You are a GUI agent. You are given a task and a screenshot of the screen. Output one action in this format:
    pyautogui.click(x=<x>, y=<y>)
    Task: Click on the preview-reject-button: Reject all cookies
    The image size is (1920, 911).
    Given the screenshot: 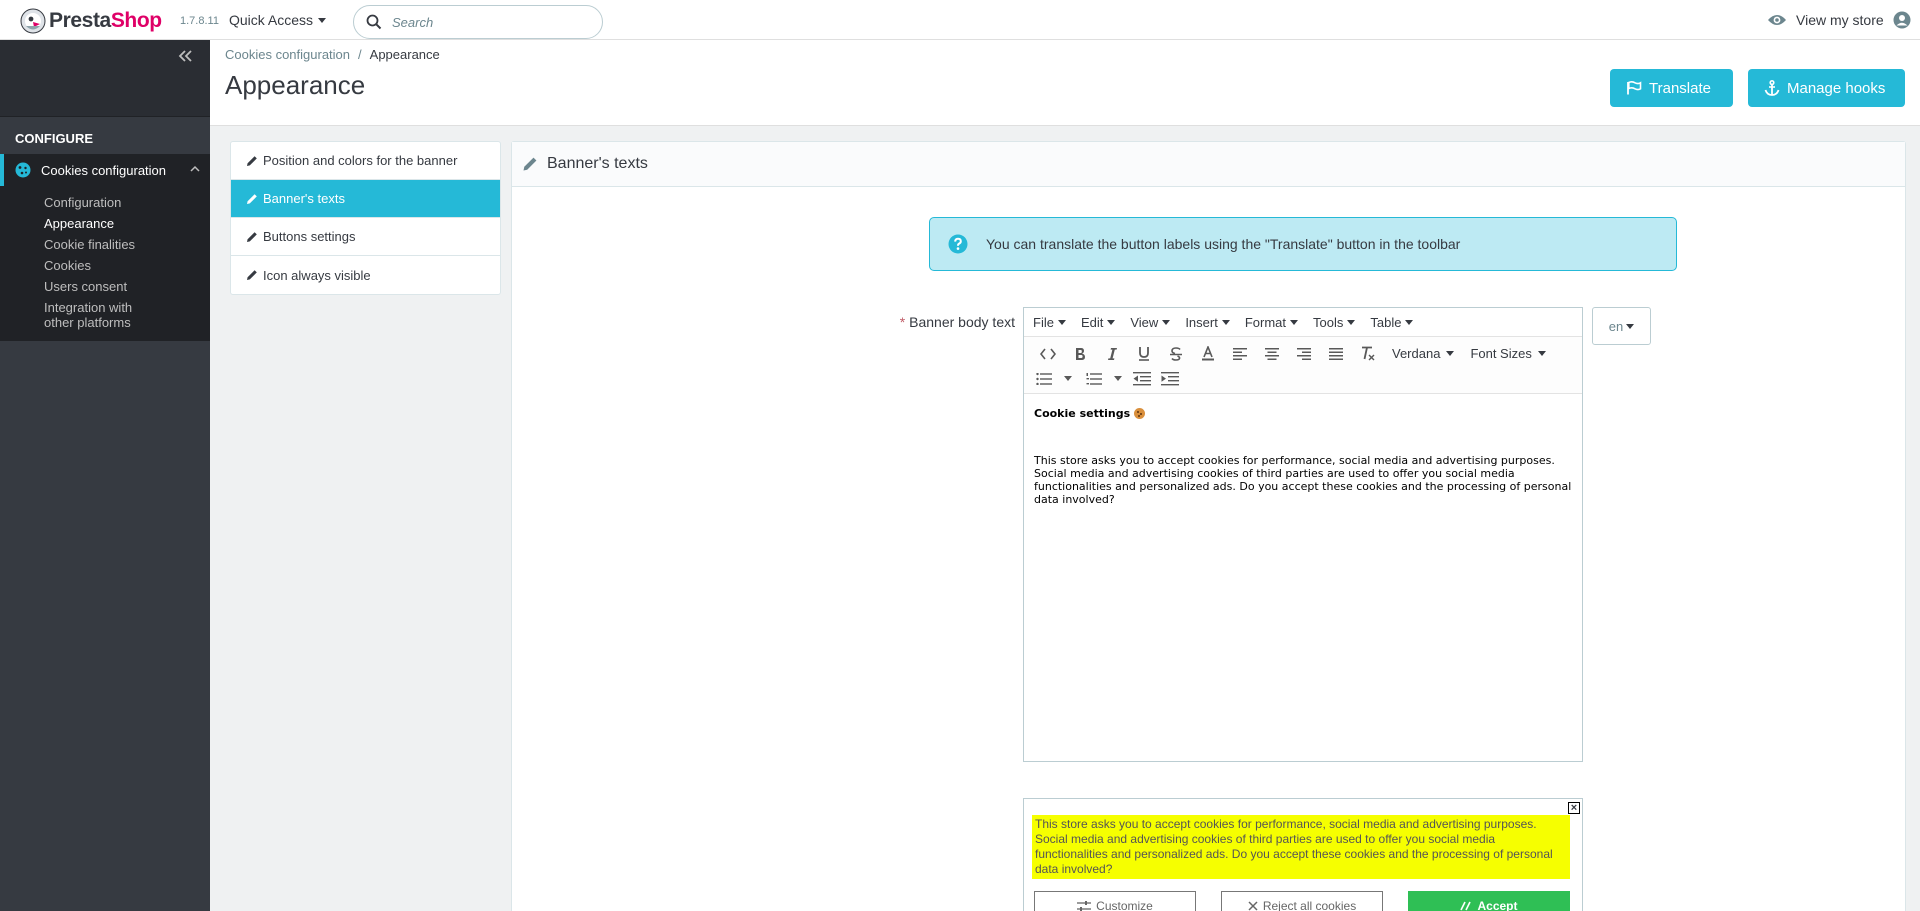 What is the action you would take?
    pyautogui.click(x=1302, y=901)
    